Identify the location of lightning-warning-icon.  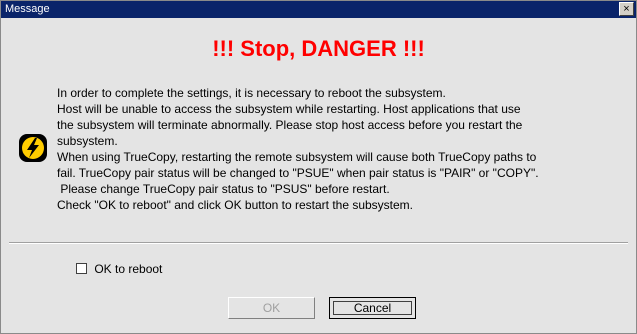
(33, 148).